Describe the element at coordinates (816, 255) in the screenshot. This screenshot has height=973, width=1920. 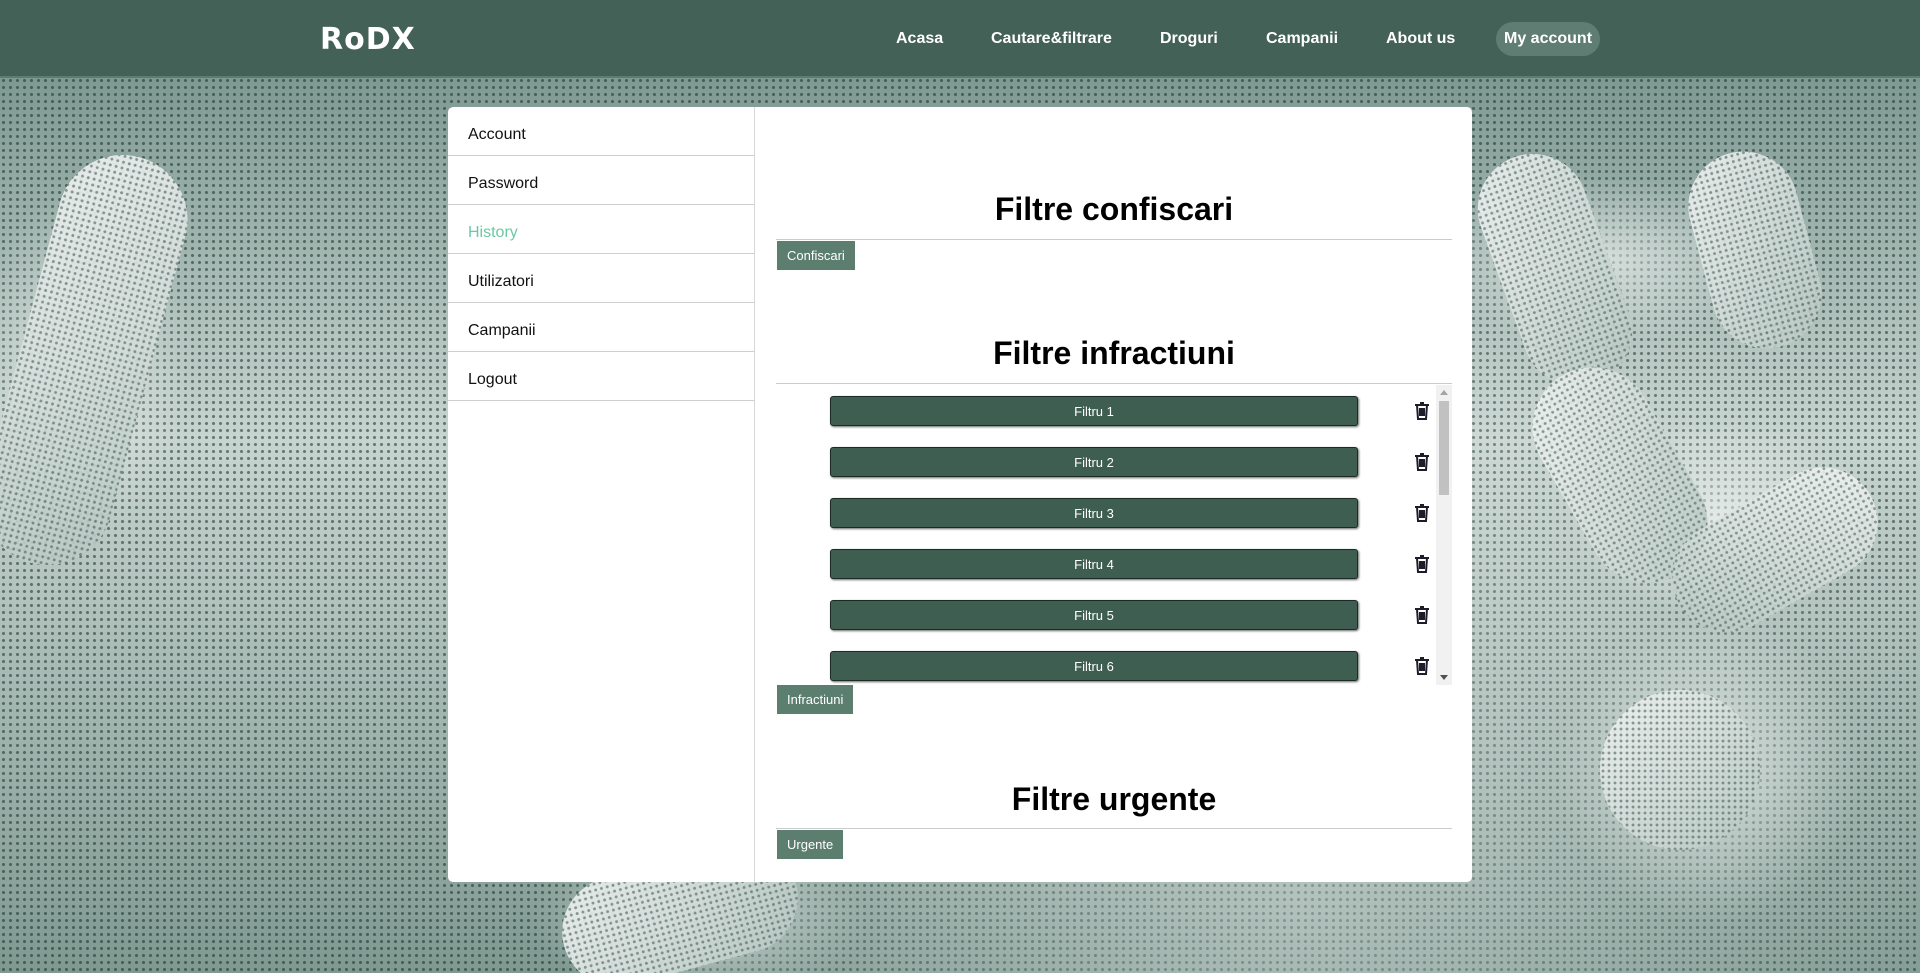
I see `confiscari-button: Confiscari` at that location.